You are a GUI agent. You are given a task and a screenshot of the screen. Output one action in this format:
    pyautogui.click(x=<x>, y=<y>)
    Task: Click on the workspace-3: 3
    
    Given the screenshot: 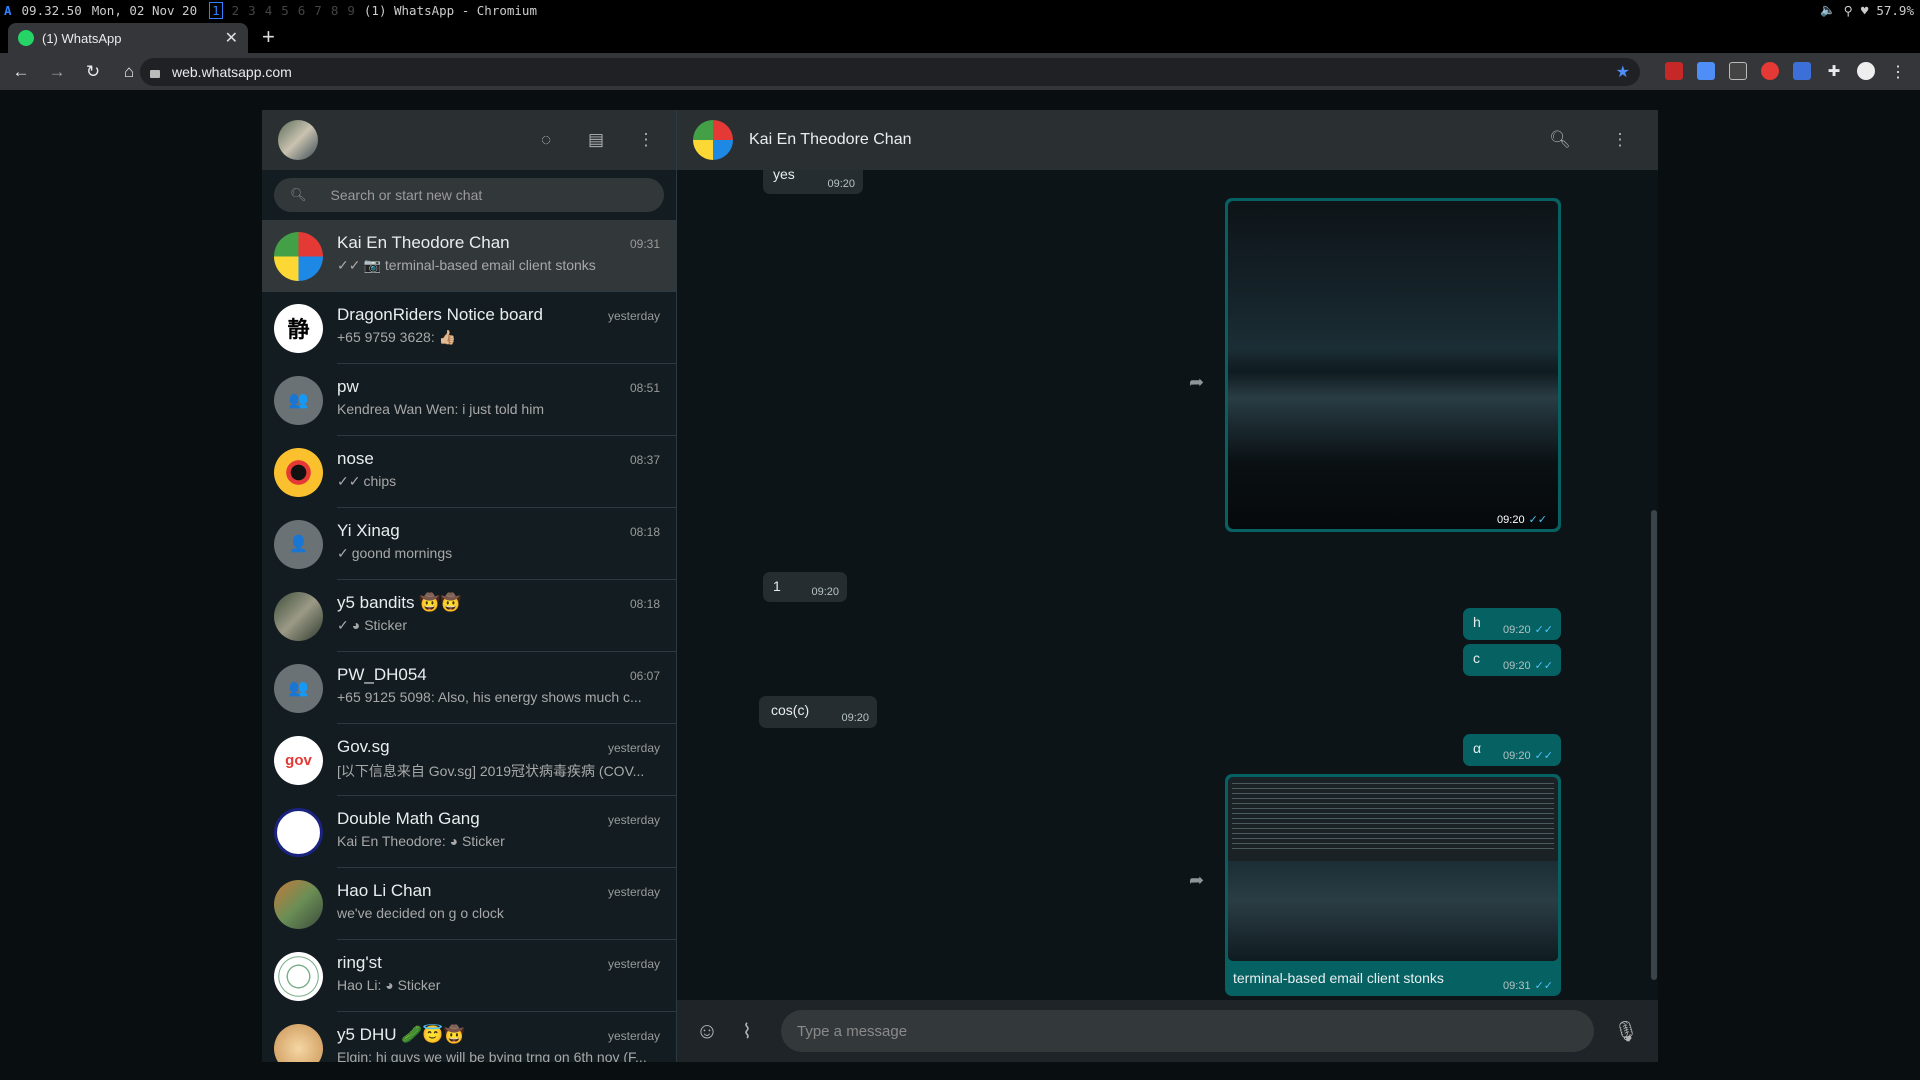 What is the action you would take?
    pyautogui.click(x=252, y=10)
    